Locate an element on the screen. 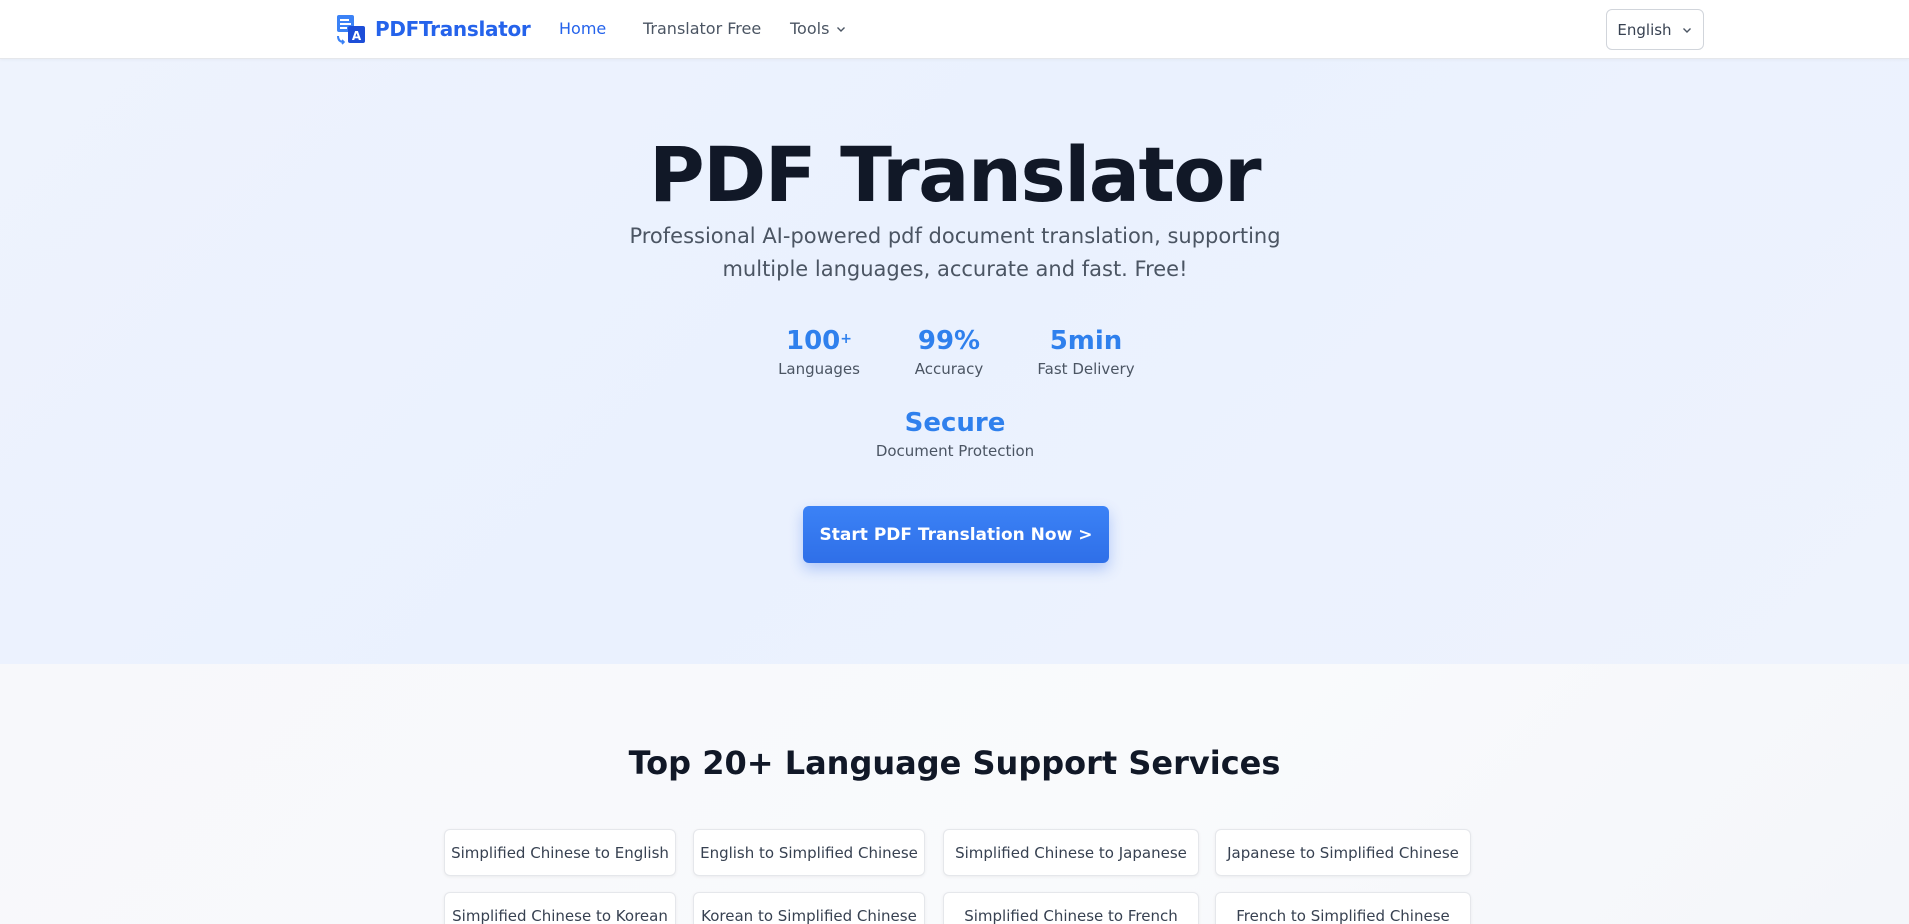  nav-home-label: Home is located at coordinates (583, 28).